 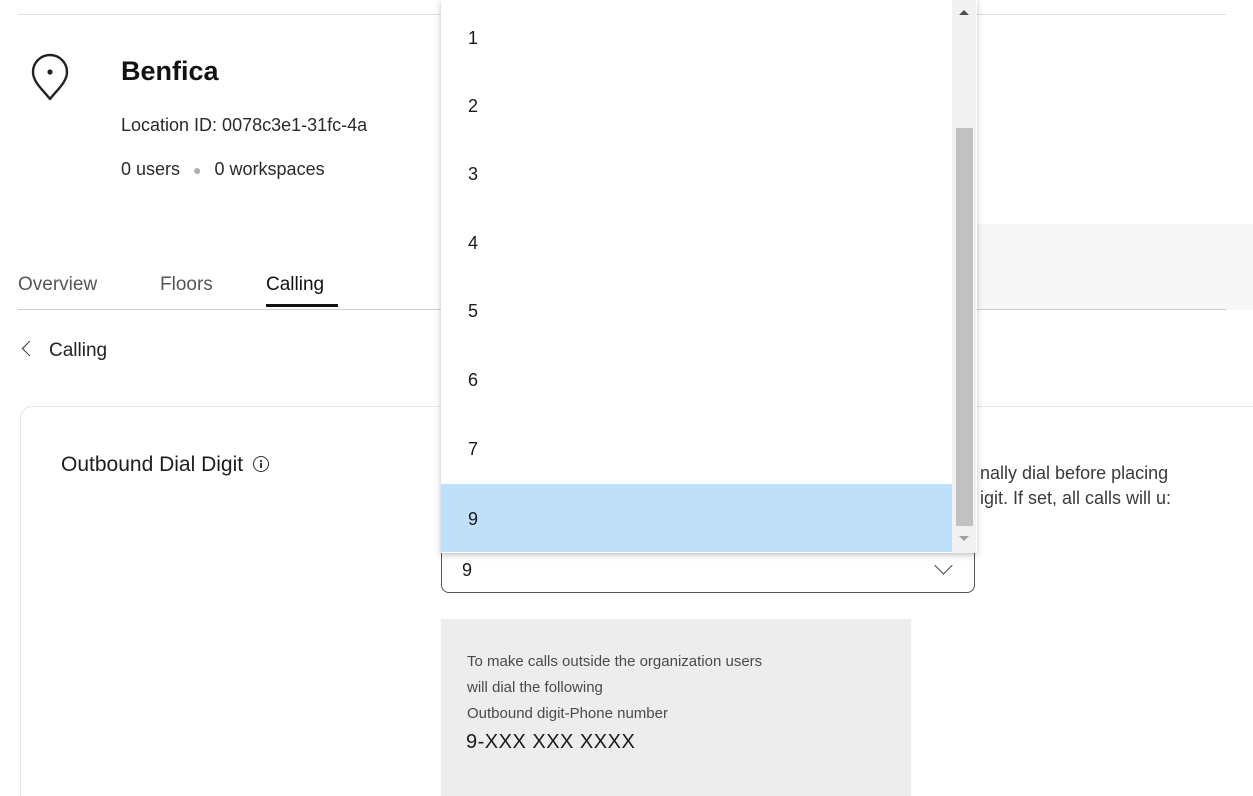 I want to click on info-line-3: Outbound digit-Phone number, so click(x=567, y=713).